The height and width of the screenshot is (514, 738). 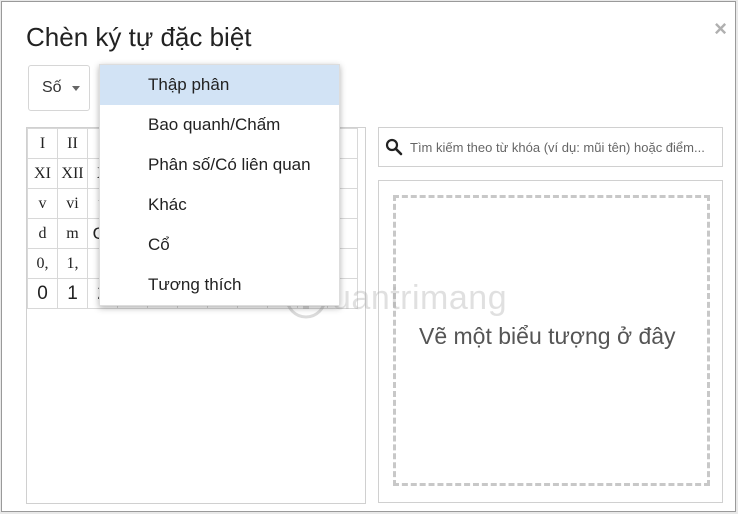 I want to click on category-dropdown-button: Số, so click(x=59, y=88).